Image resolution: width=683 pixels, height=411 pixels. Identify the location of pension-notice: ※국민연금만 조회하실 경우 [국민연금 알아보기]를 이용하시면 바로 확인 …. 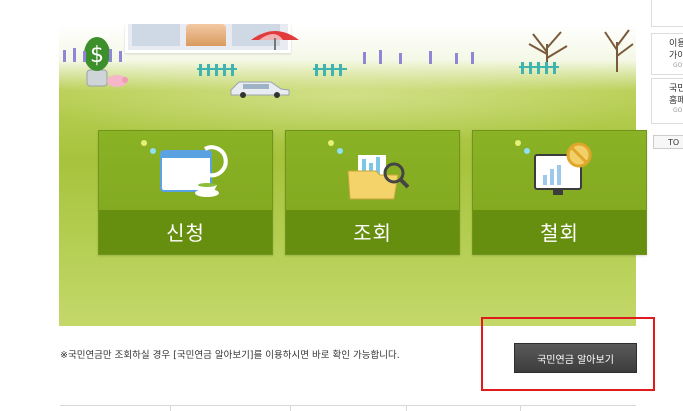
(230, 355).